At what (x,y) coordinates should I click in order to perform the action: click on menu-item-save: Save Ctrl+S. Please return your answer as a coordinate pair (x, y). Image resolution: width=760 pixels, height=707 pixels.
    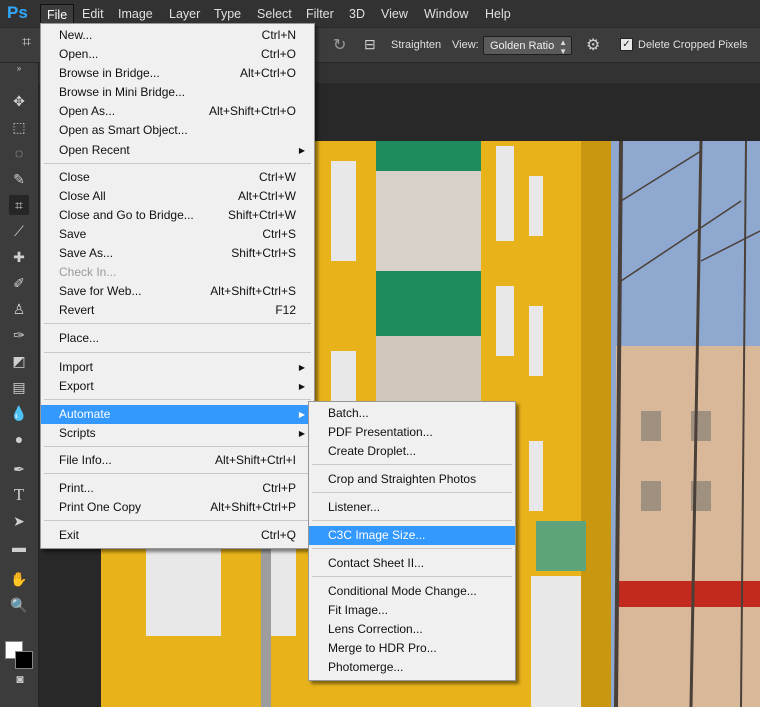
    Looking at the image, I should click on (177, 234).